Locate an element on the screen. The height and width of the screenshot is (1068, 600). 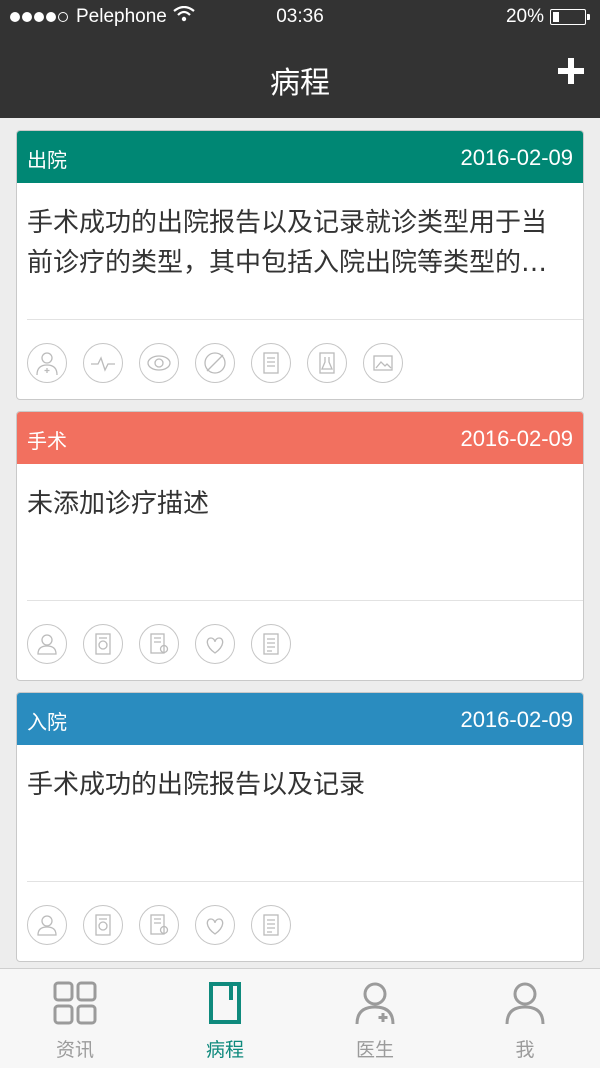
record-type: 入院 is located at coordinates (47, 722).